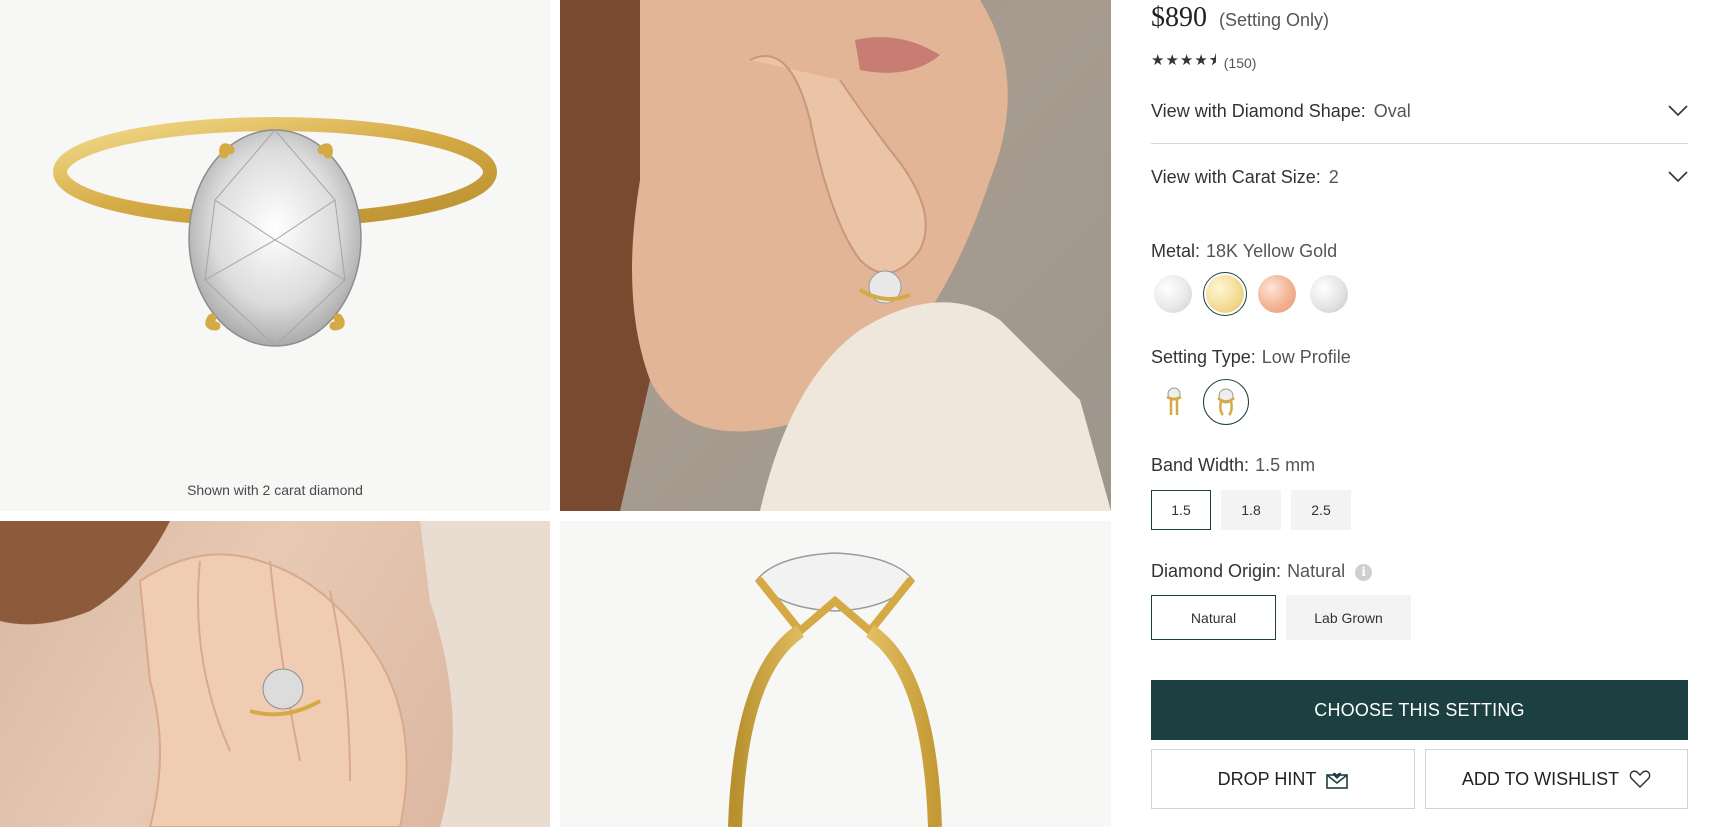  What do you see at coordinates (1540, 778) in the screenshot?
I see `wishlist-label: ADD TO WISHLIST` at bounding box center [1540, 778].